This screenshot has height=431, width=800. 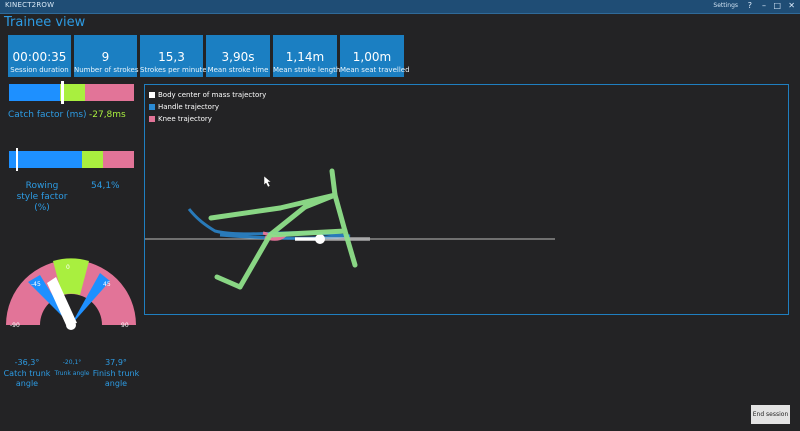 I want to click on finish-angle-label: Finish trunk angle, so click(x=116, y=378).